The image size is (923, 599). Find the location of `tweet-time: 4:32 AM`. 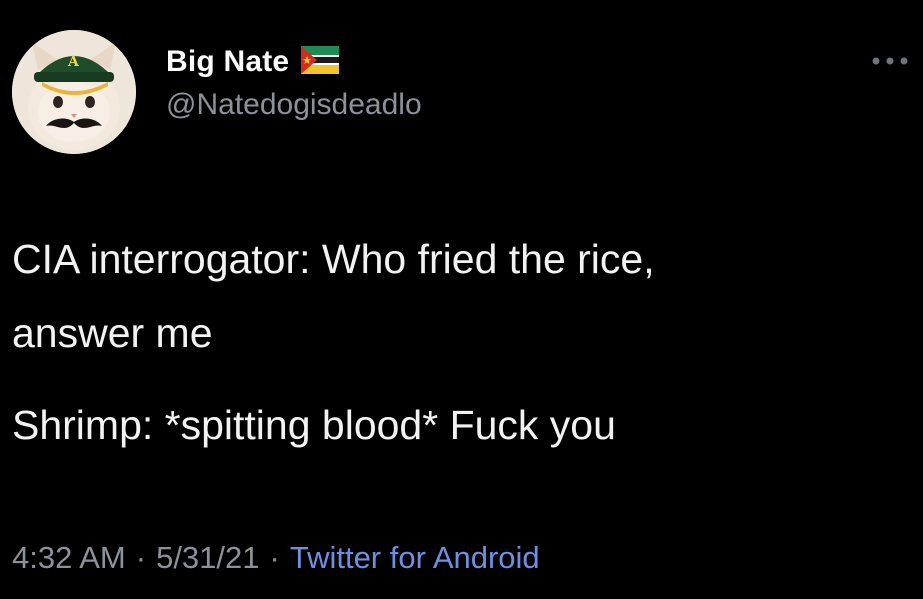

tweet-time: 4:32 AM is located at coordinates (69, 558).